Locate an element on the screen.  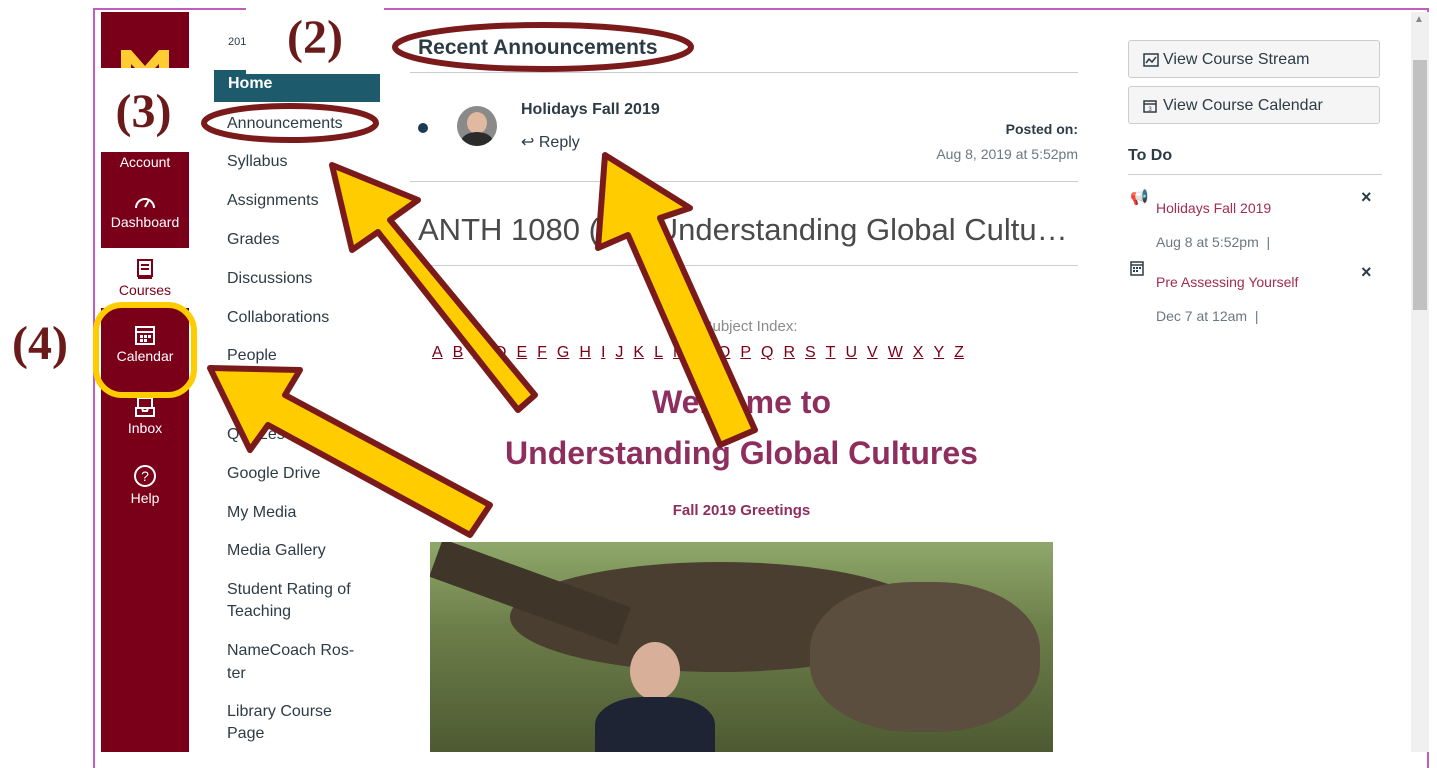
arrow-to-calendar is located at coordinates (350, 451).